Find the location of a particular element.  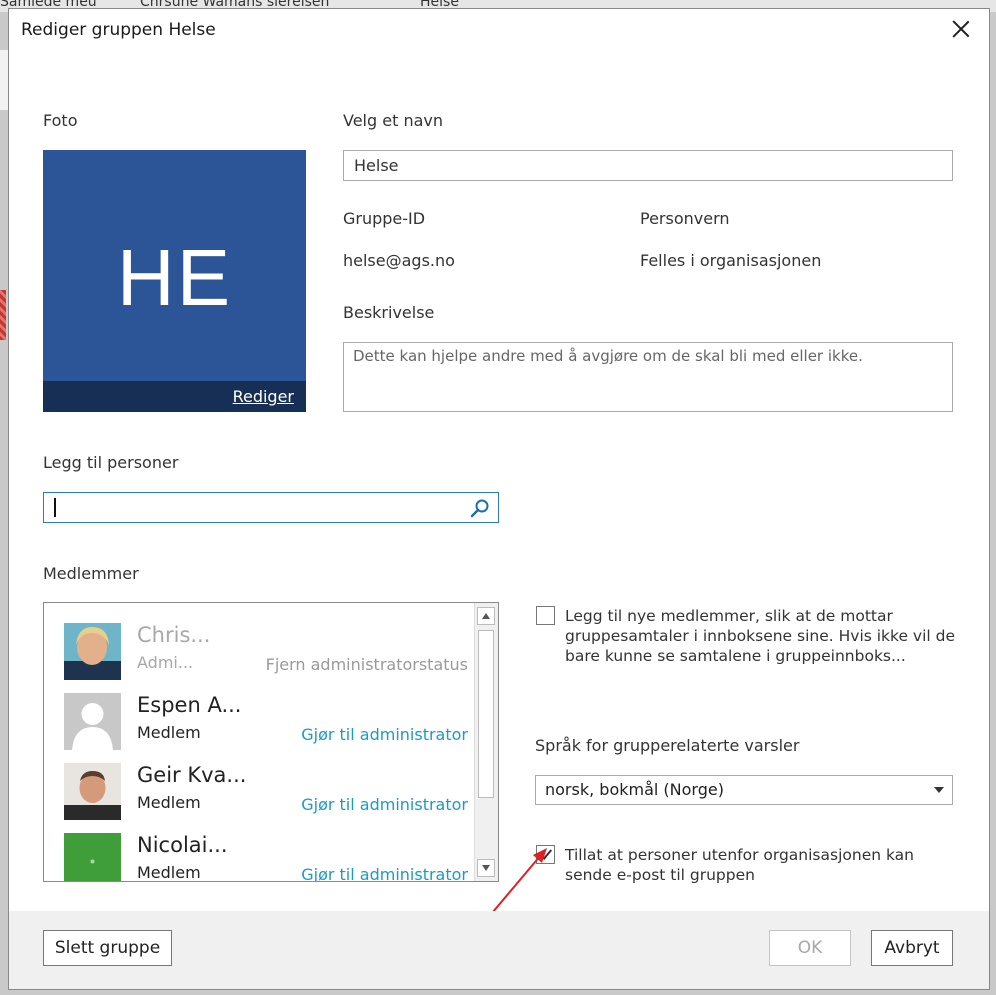

description-label: Beskrivelse is located at coordinates (389, 312).